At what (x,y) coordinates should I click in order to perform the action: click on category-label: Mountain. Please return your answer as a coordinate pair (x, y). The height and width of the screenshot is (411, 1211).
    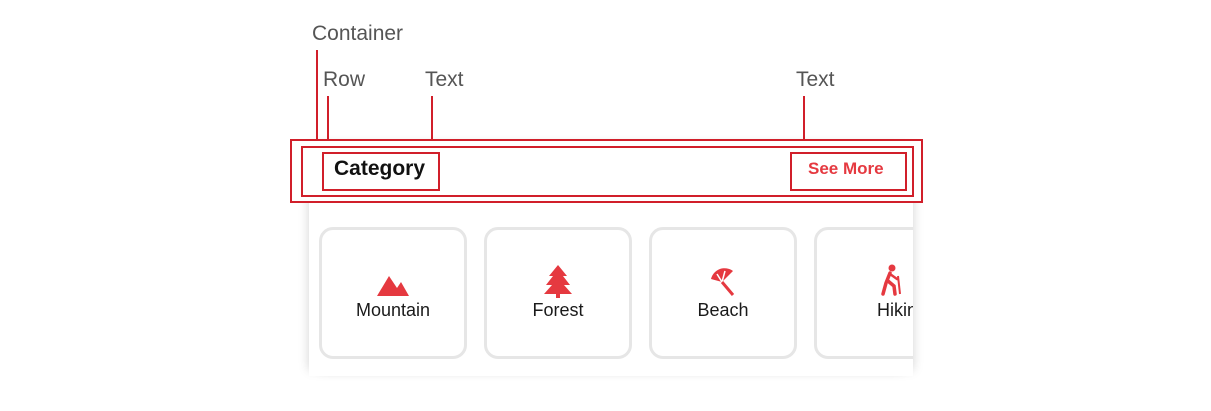
    Looking at the image, I should click on (393, 310).